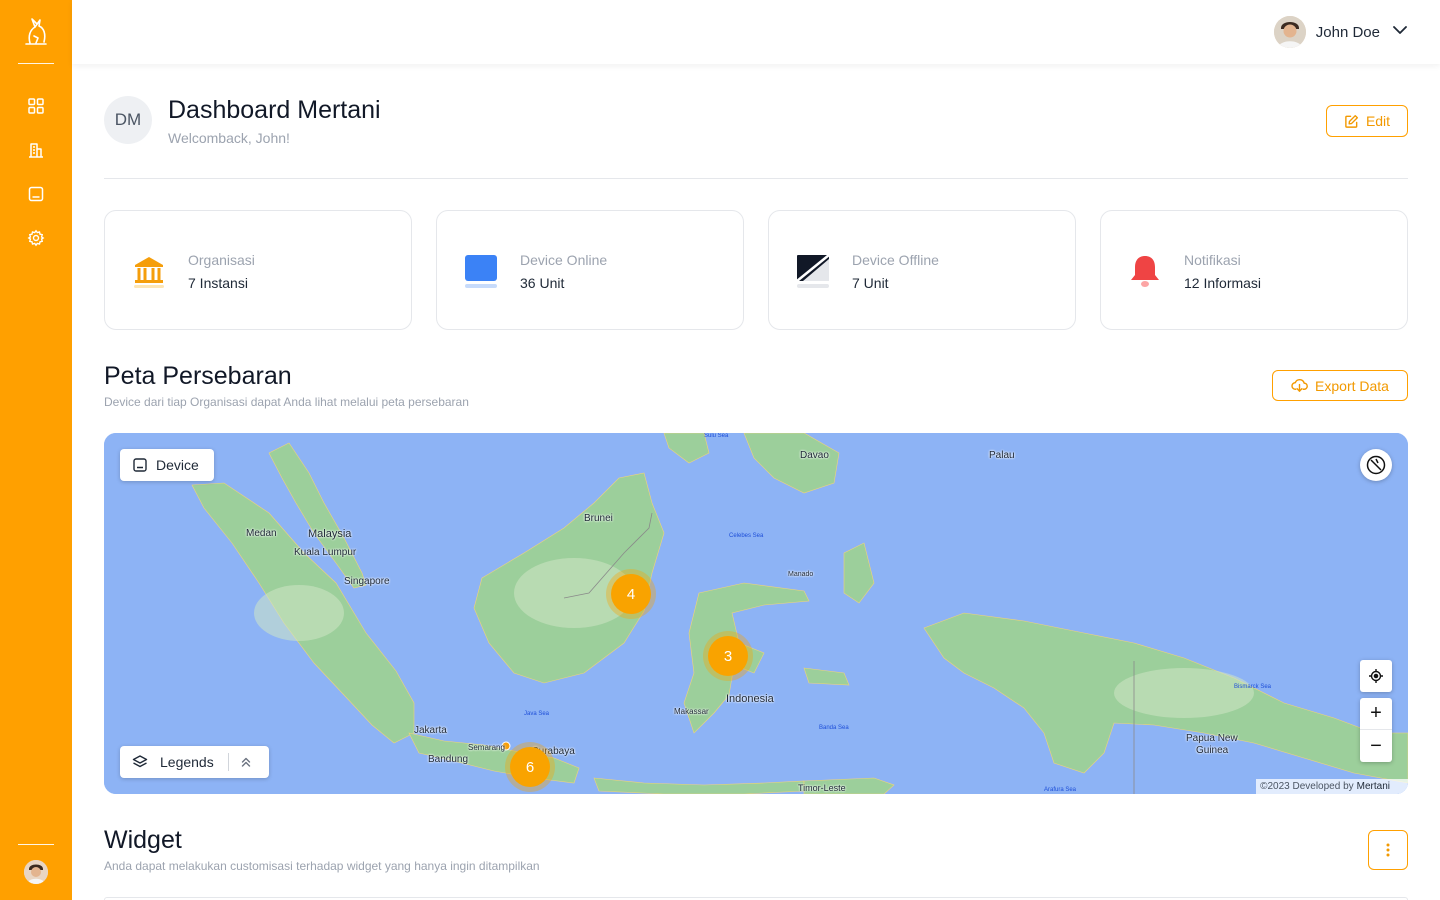 The image size is (1440, 900). Describe the element at coordinates (128, 120) in the screenshot. I see `dashboard-badge: DM` at that location.